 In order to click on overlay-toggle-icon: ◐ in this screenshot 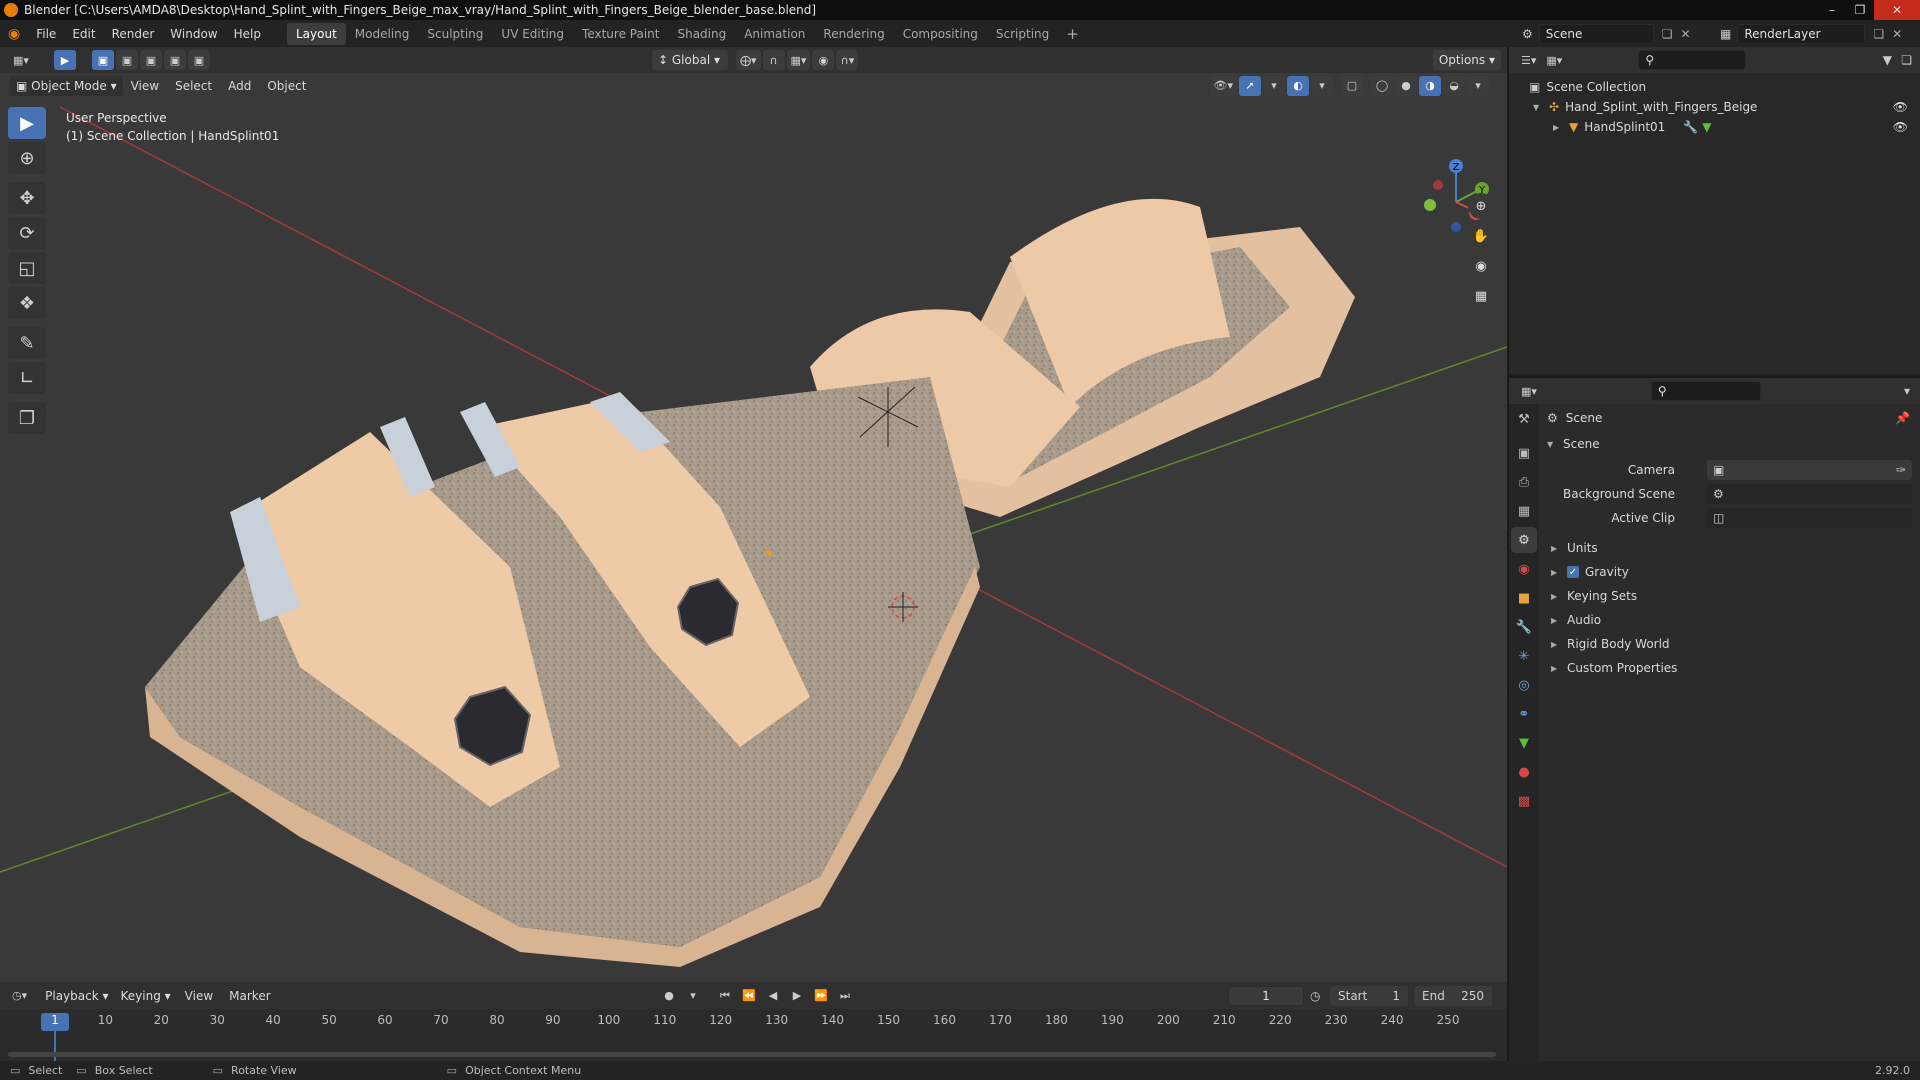, I will do `click(1298, 85)`.